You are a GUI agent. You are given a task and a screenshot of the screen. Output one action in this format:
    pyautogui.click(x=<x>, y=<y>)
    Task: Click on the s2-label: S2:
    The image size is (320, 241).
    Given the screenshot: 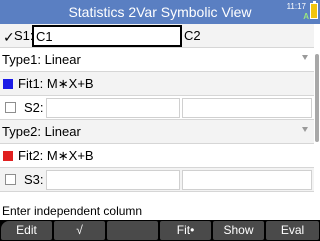 What is the action you would take?
    pyautogui.click(x=34, y=107)
    